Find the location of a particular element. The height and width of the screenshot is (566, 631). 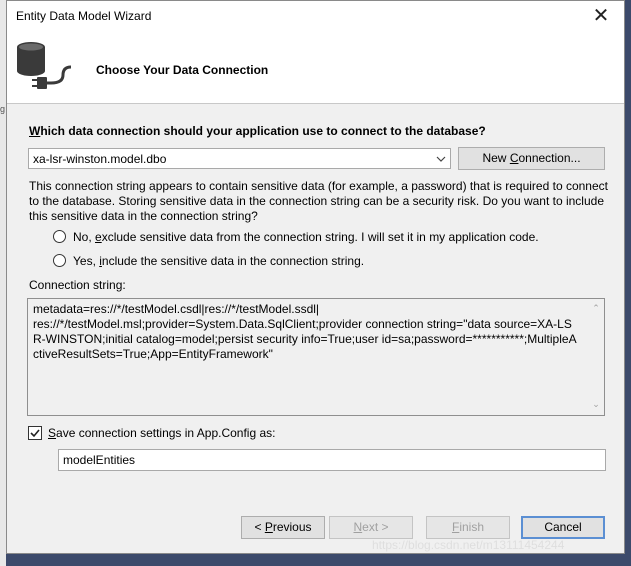

finish-button: Finish is located at coordinates (468, 527).